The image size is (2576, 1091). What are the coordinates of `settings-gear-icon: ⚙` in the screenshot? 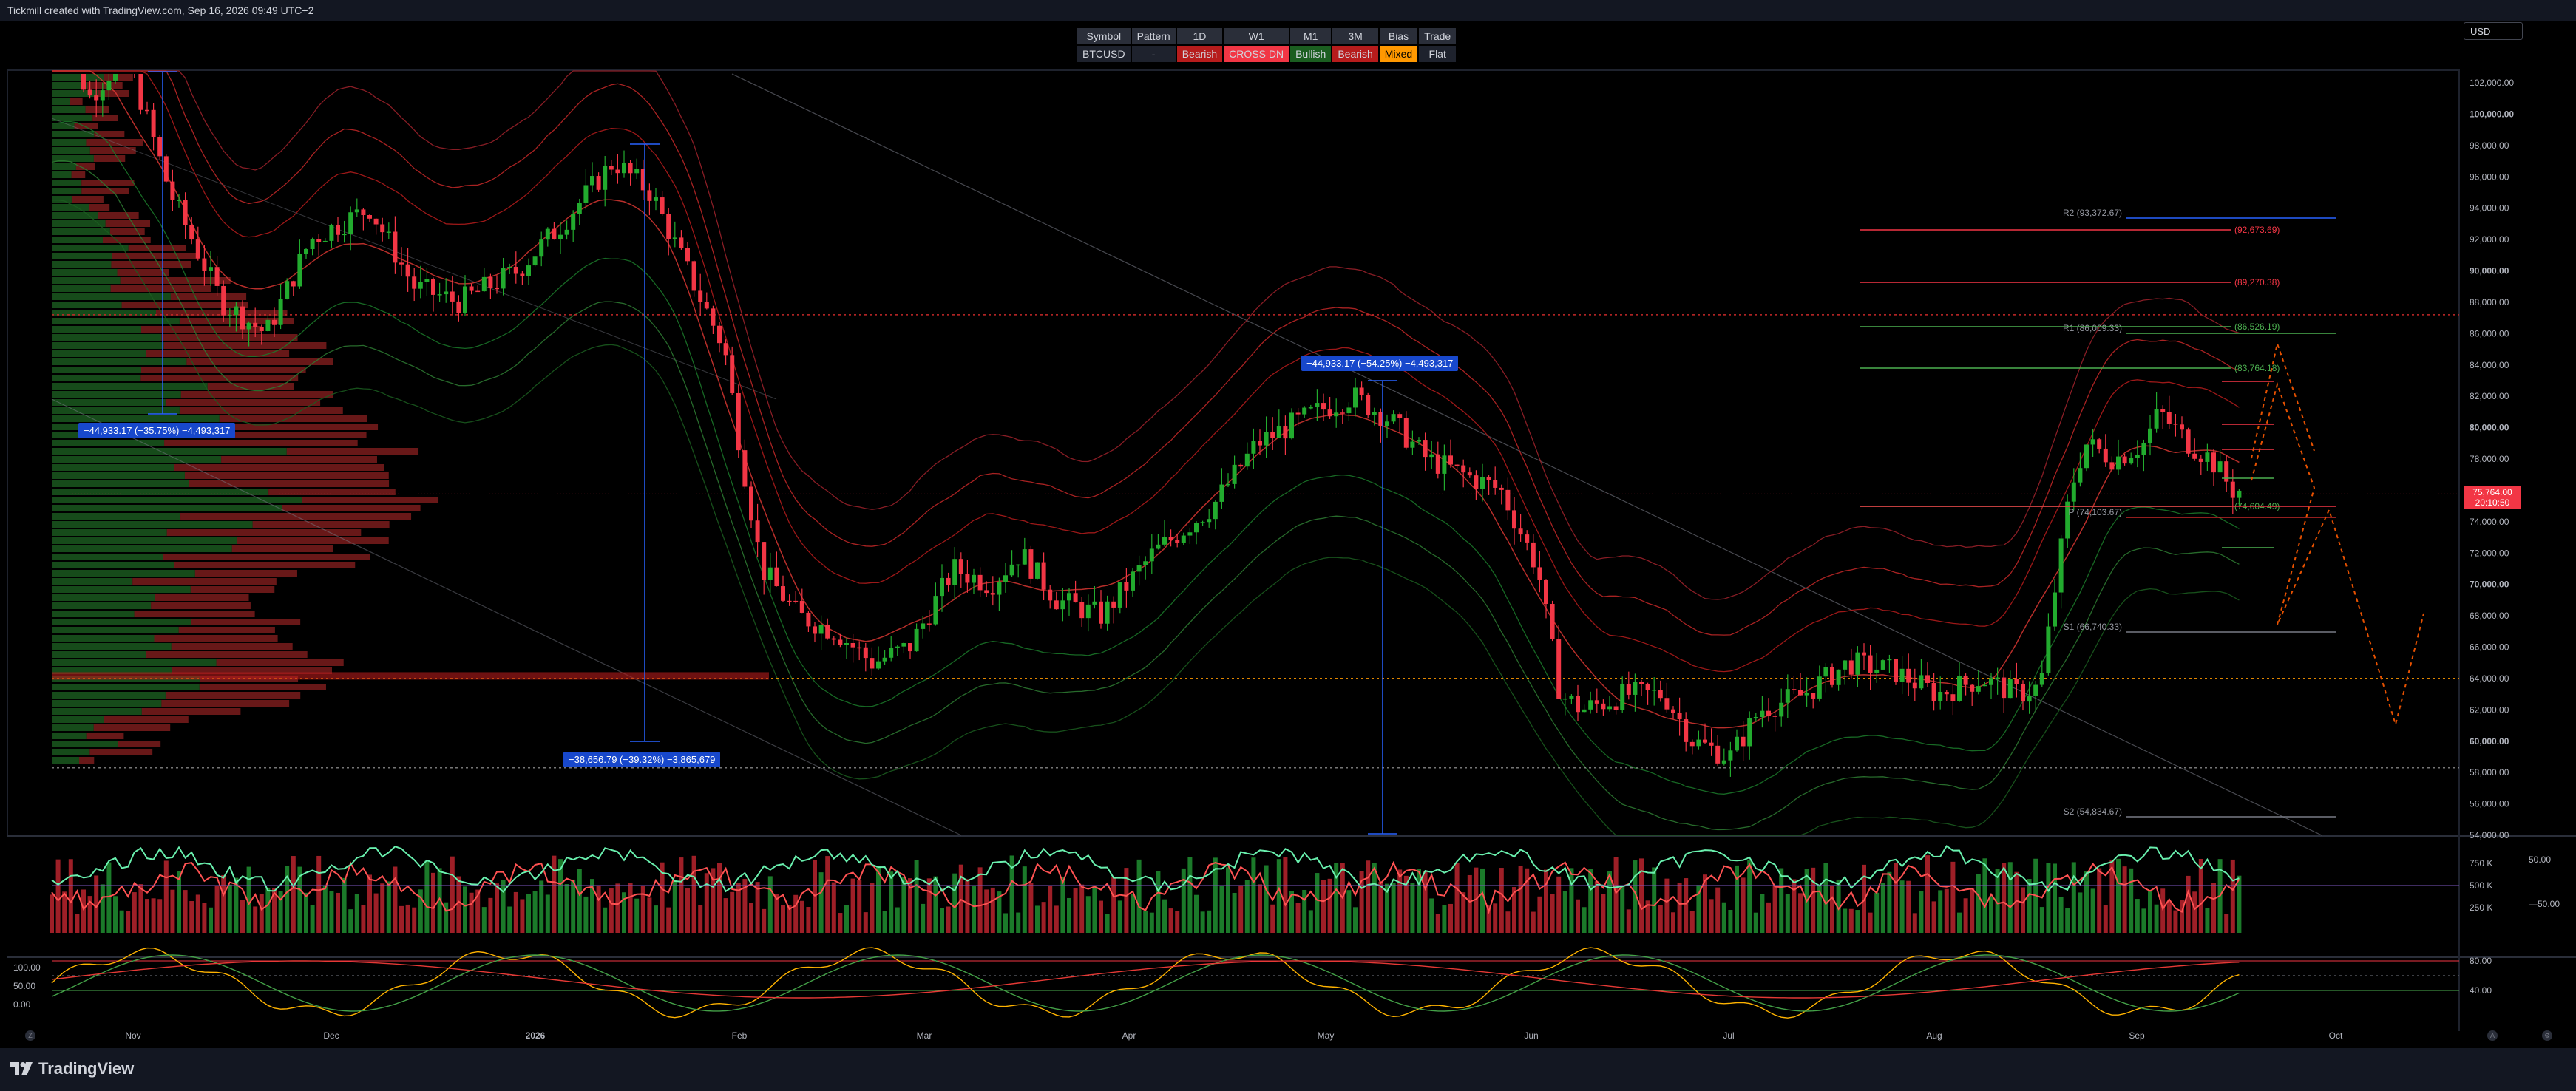 It's located at (2547, 1036).